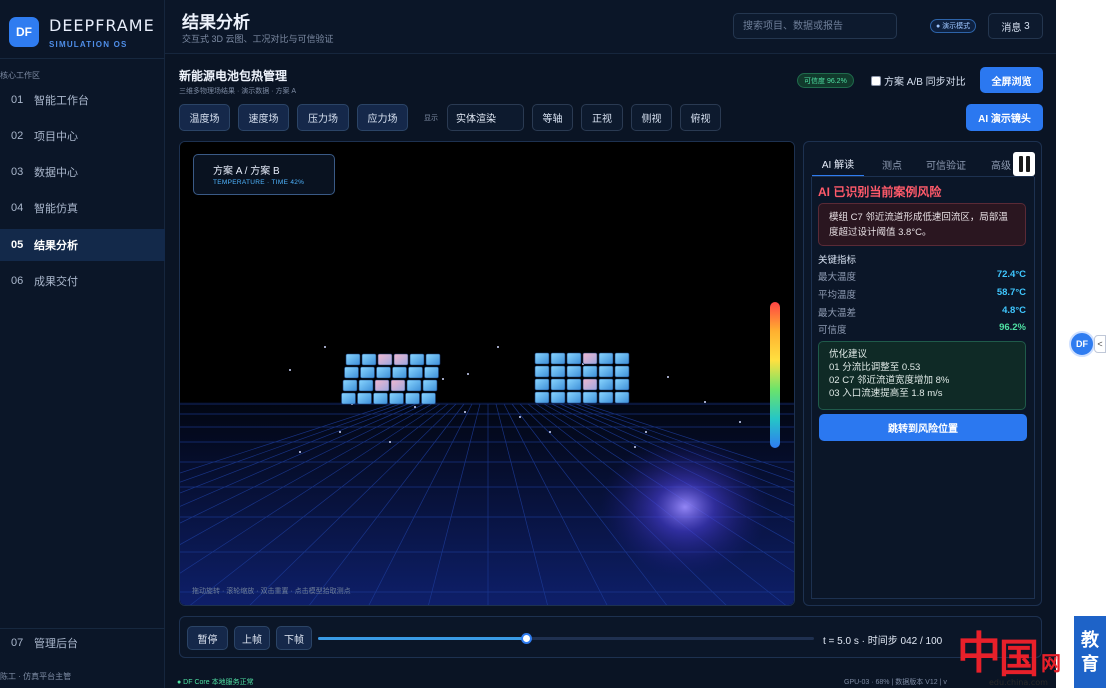 The height and width of the screenshot is (688, 1106). What do you see at coordinates (651, 117) in the screenshot?
I see `view-side-button: 侧视` at bounding box center [651, 117].